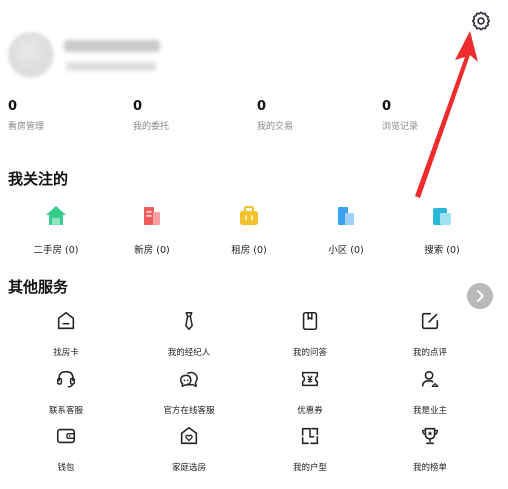  I want to click on owner-icon, so click(430, 378).